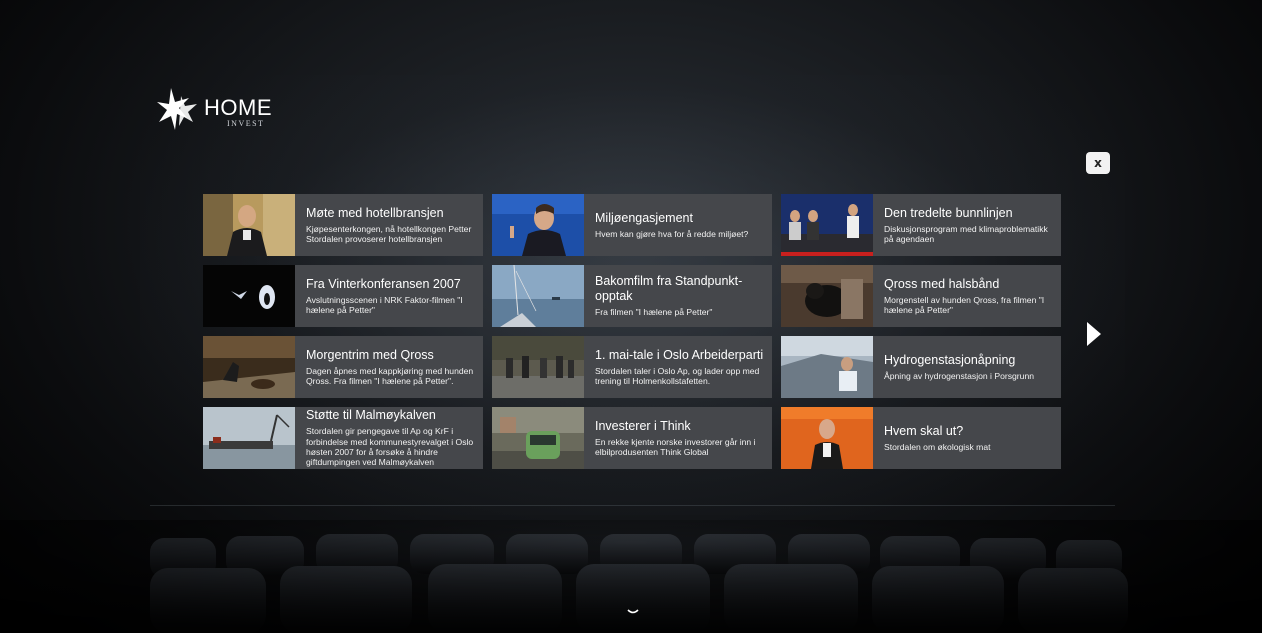 The image size is (1262, 633). Describe the element at coordinates (669, 289) in the screenshot. I see `video-title: Bakomfilm fra Standpunkt-opptak` at that location.